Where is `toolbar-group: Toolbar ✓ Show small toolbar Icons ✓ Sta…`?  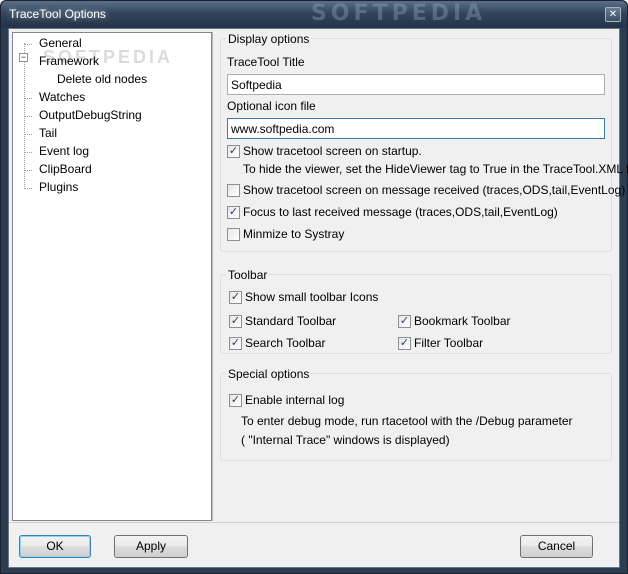
toolbar-group: Toolbar ✓ Show small toolbar Icons ✓ Sta… is located at coordinates (416, 311).